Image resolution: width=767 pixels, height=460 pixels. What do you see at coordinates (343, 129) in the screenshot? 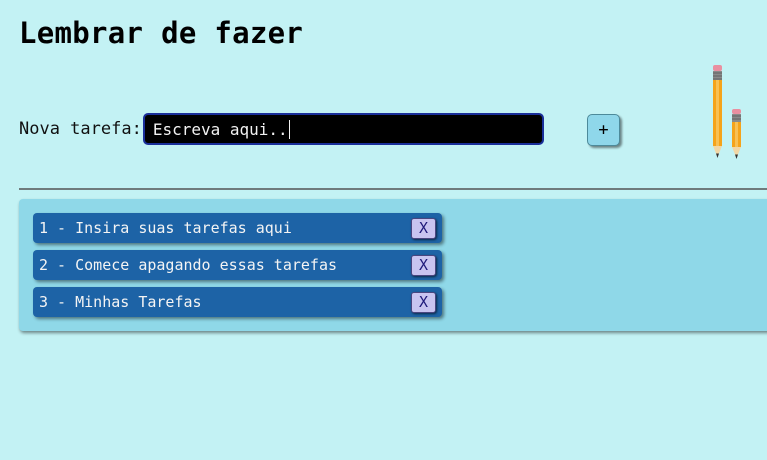
I see `new-task-input: Escreva aqui..` at bounding box center [343, 129].